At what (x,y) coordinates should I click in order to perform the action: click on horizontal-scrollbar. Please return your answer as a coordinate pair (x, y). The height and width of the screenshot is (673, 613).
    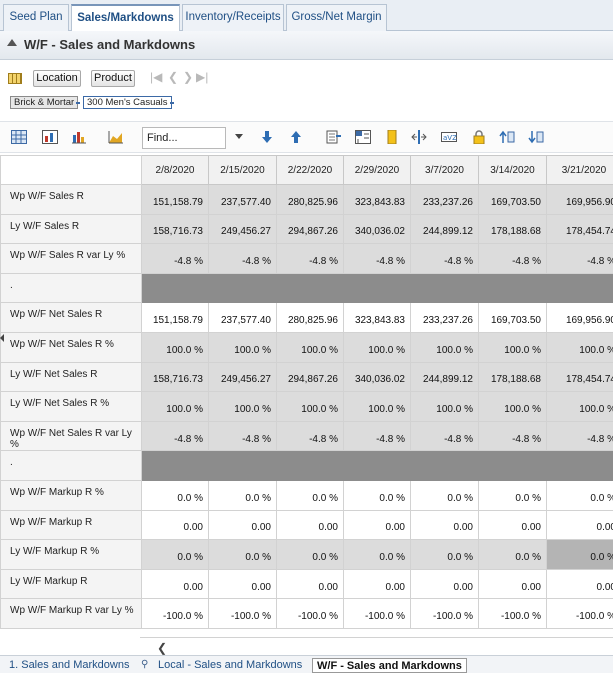
    Looking at the image, I should click on (376, 645).